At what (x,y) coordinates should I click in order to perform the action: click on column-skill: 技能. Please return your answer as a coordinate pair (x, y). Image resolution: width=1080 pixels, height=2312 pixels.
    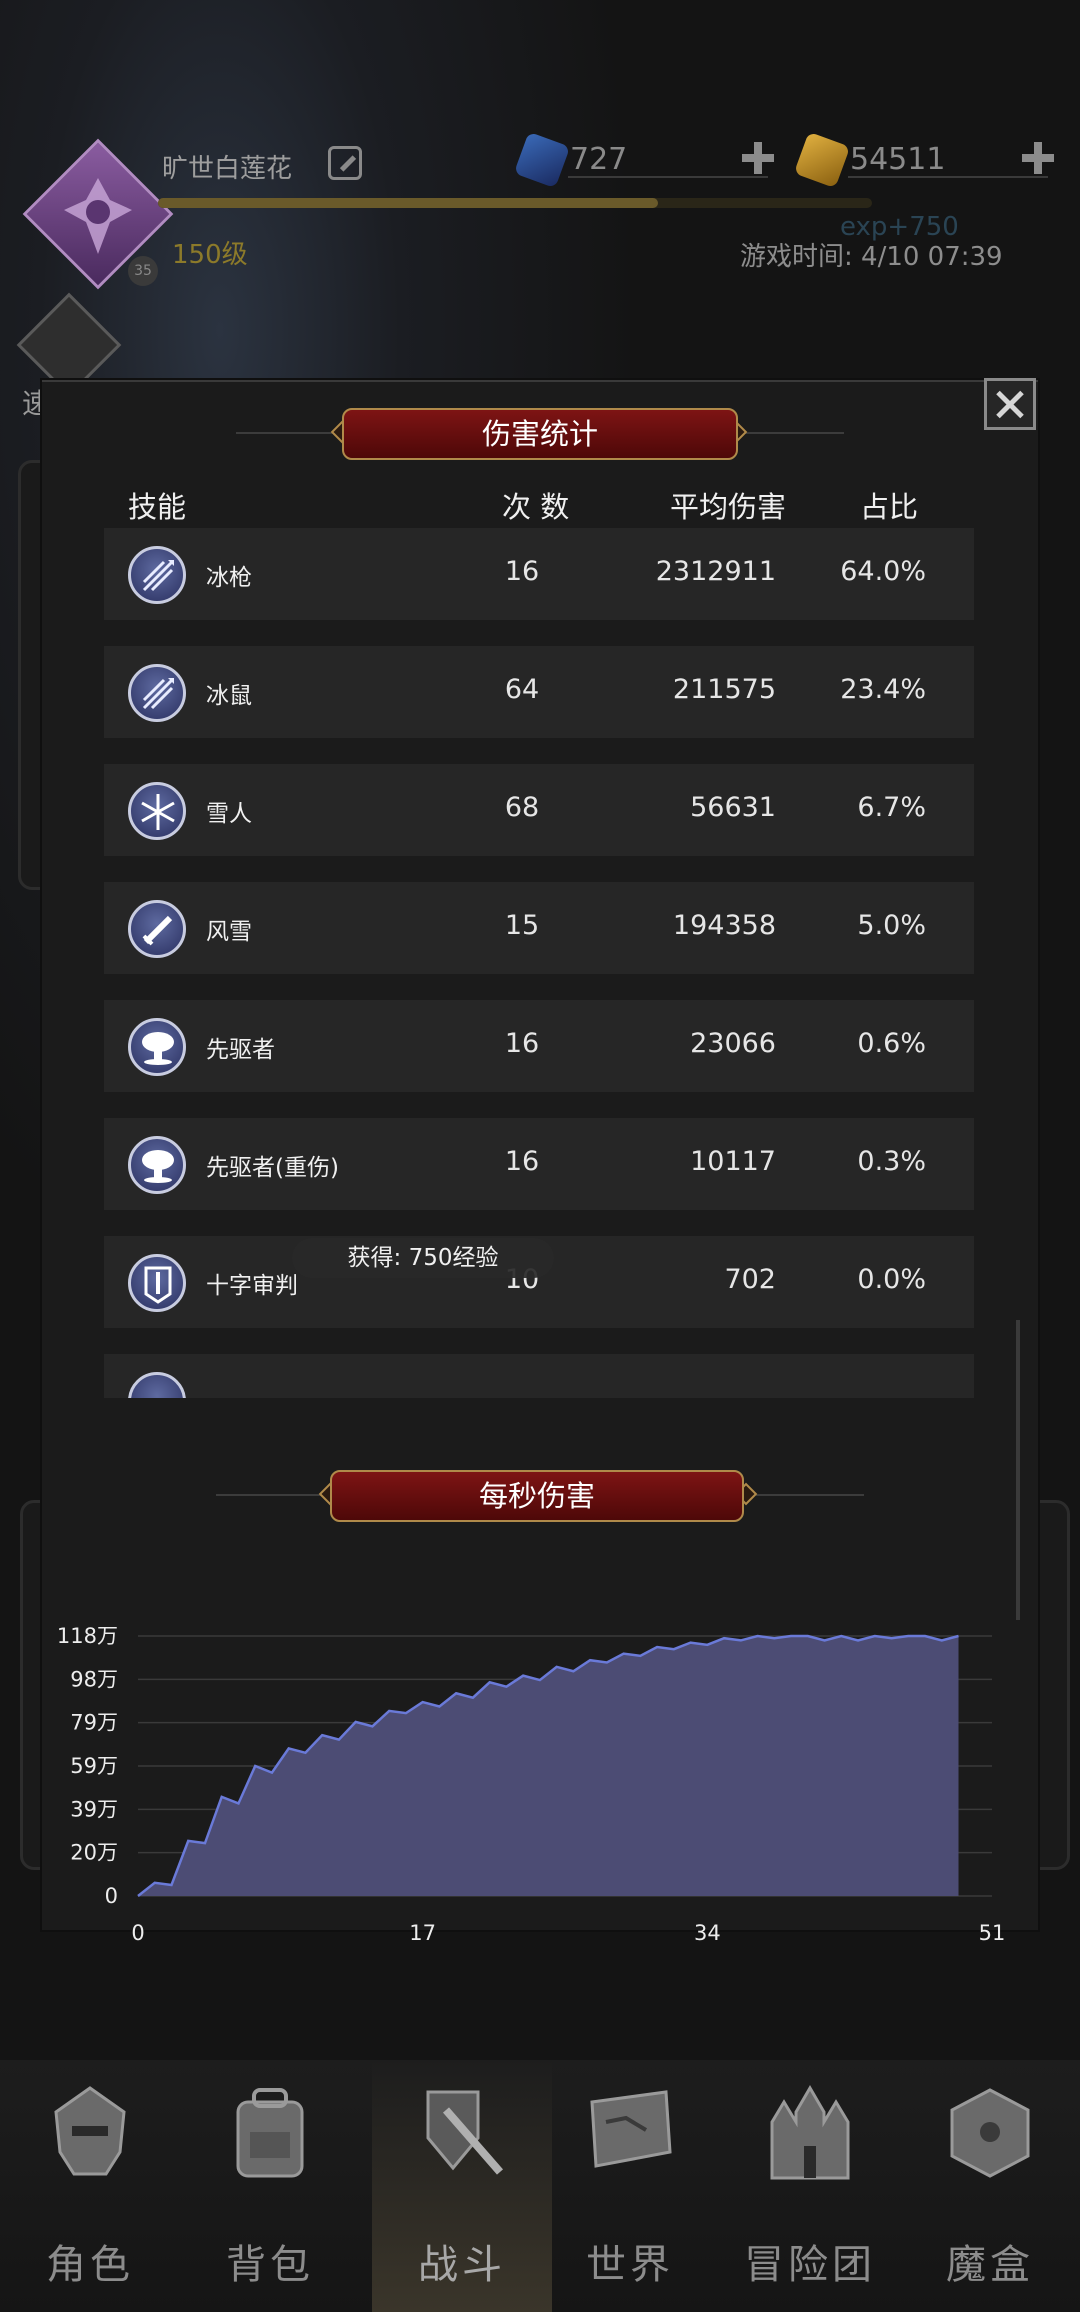
    Looking at the image, I should click on (157, 507).